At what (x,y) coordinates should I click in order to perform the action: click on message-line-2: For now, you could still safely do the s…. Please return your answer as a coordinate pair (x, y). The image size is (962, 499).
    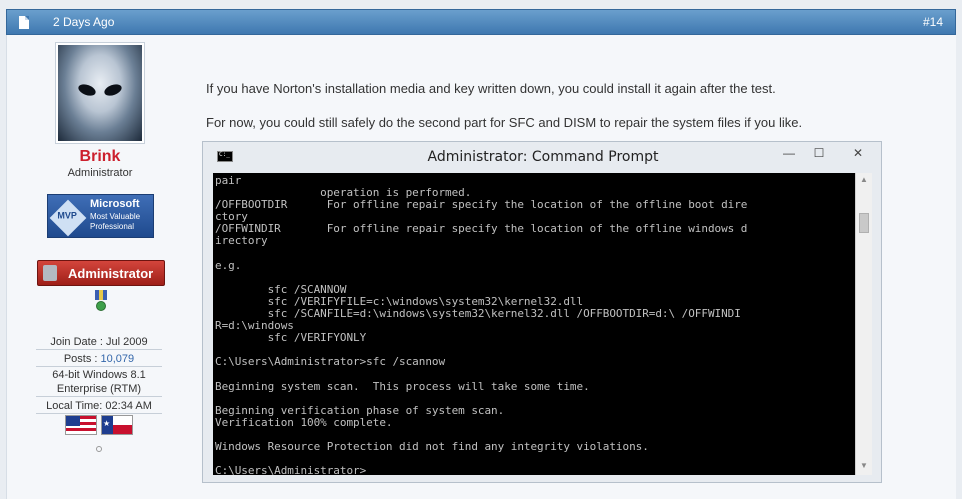
    Looking at the image, I should click on (504, 122).